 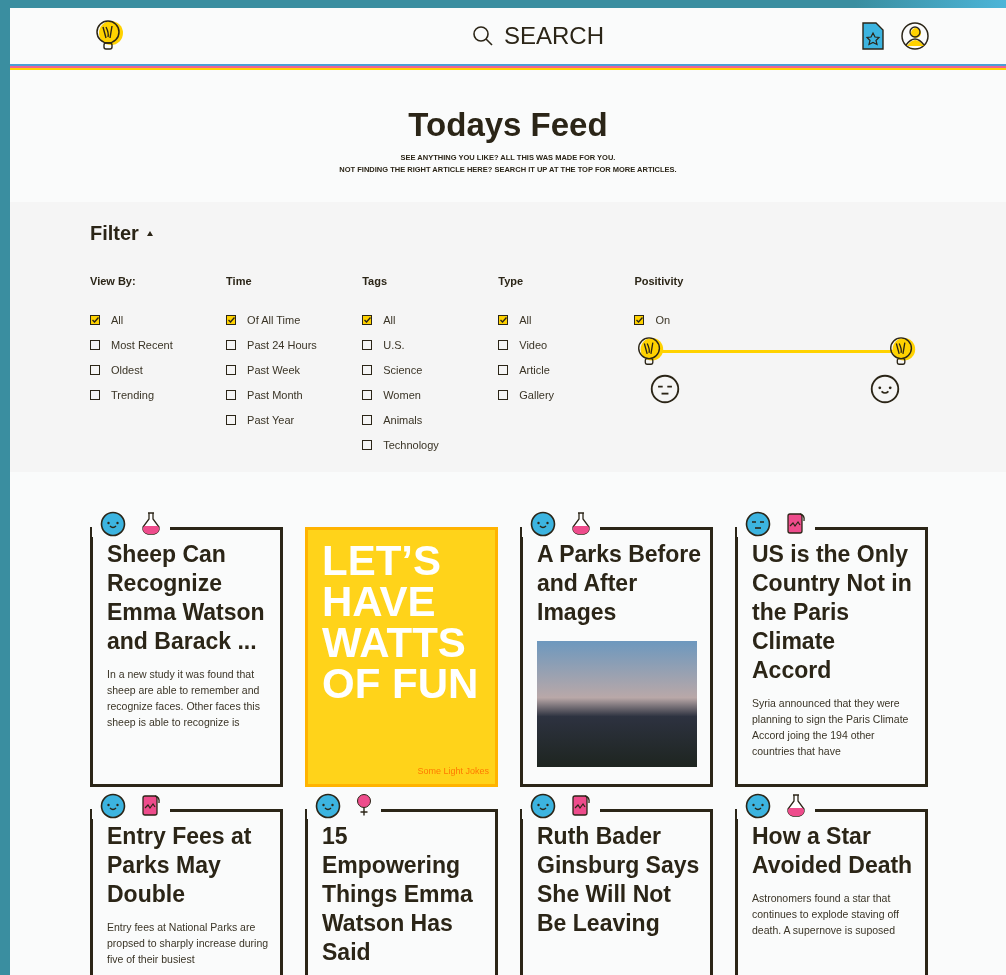 What do you see at coordinates (294, 344) in the screenshot?
I see `filter-checkbox: Past 24 Hours` at bounding box center [294, 344].